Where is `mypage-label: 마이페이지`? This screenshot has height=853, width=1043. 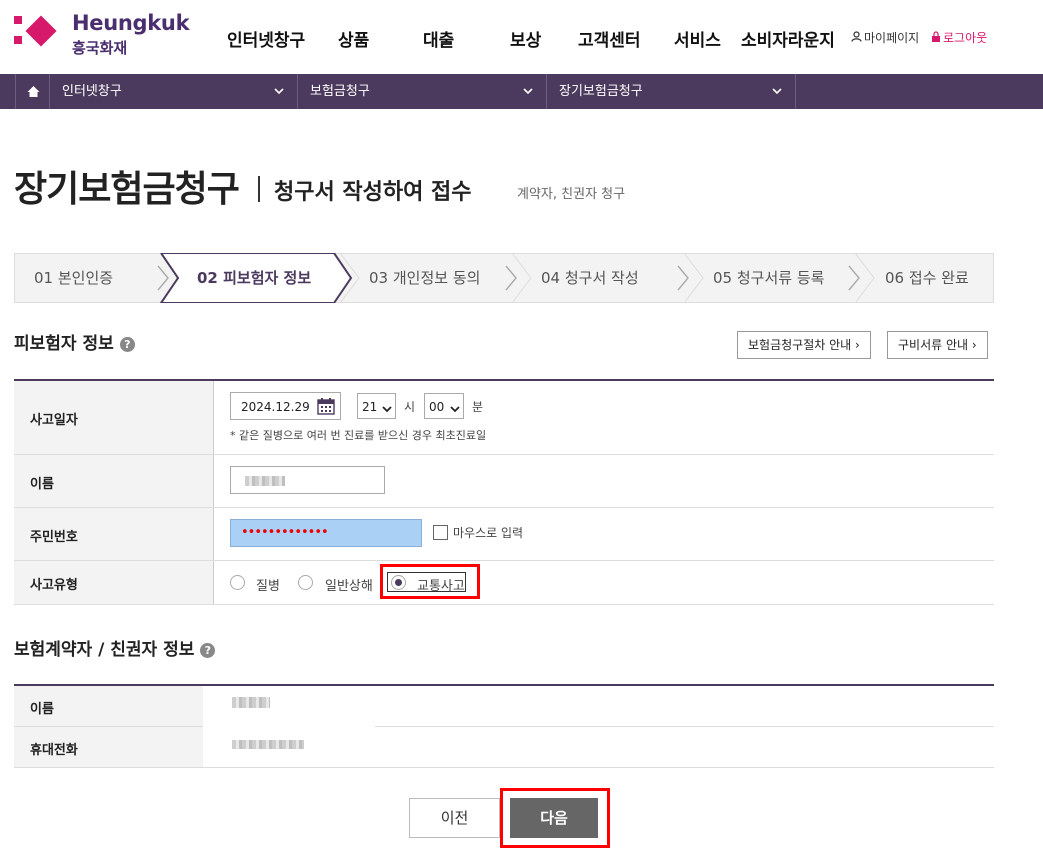
mypage-label: 마이페이지 is located at coordinates (892, 38).